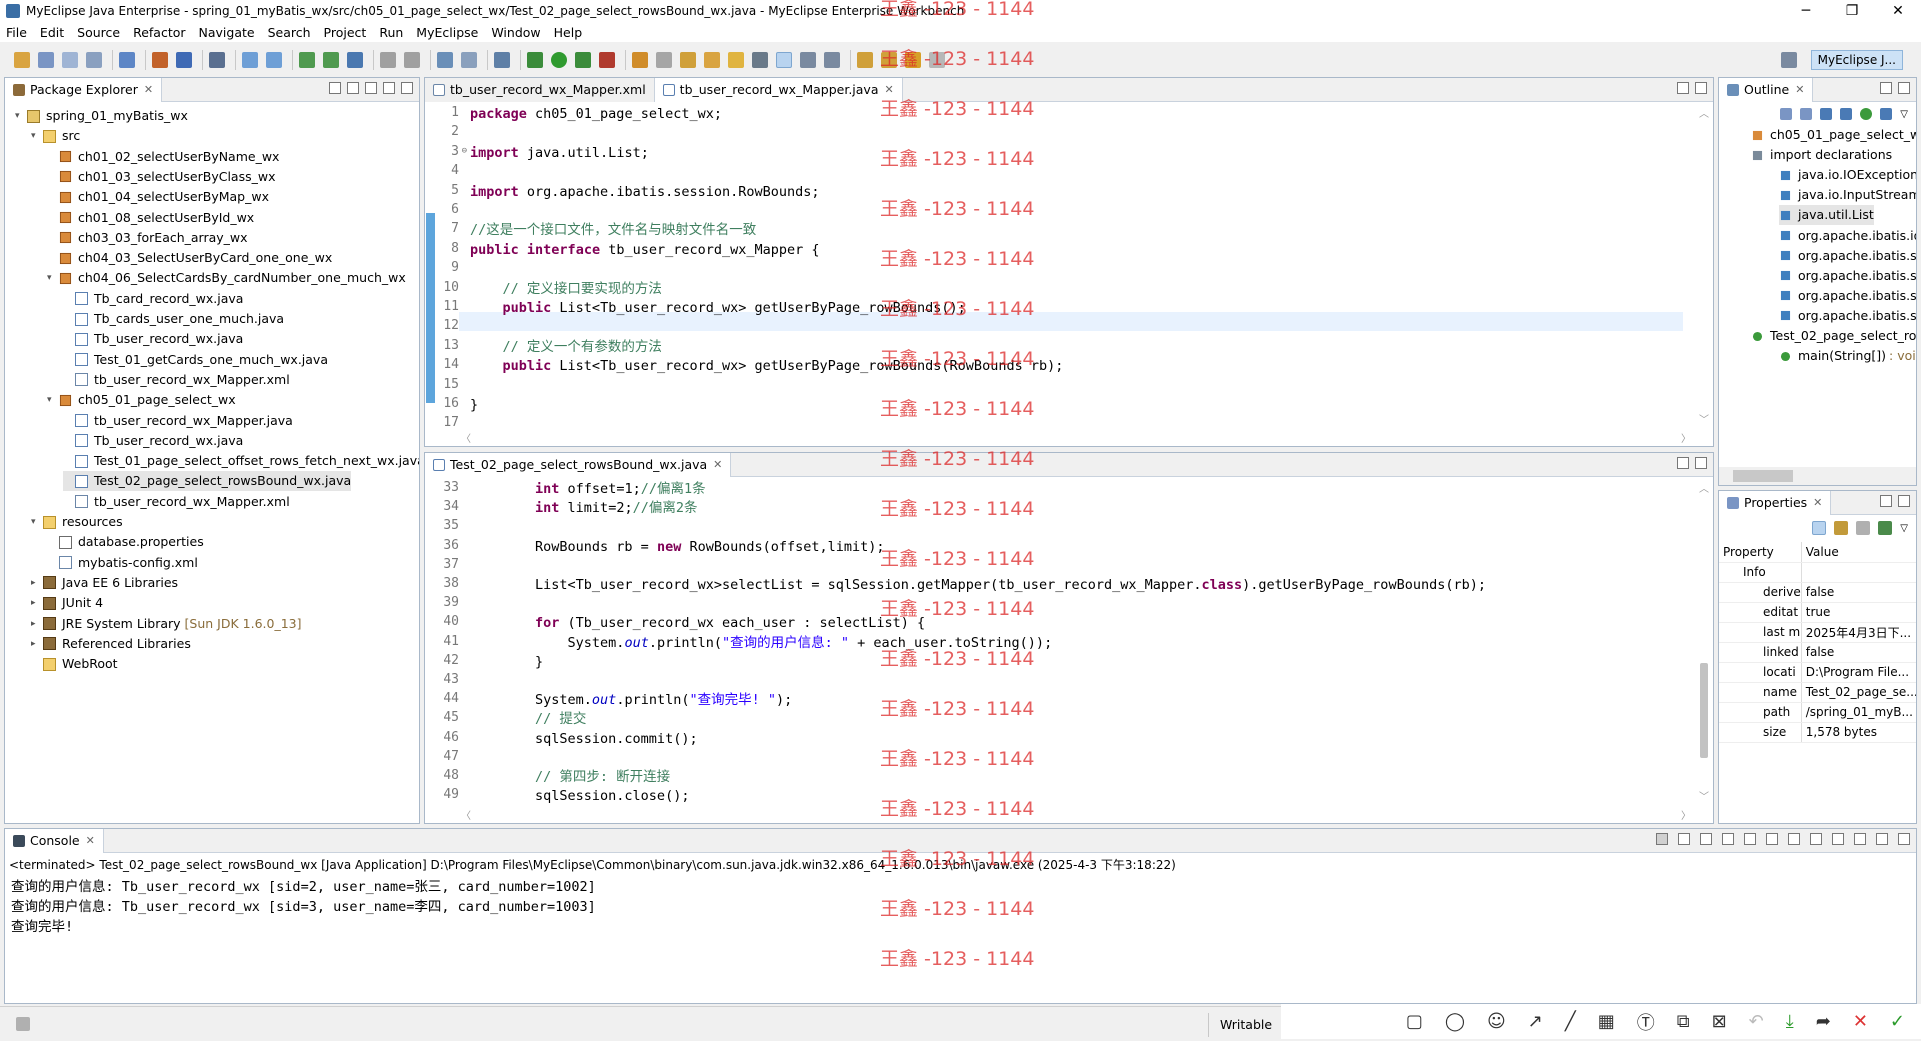 The height and width of the screenshot is (1041, 1921). Describe the element at coordinates (355, 60) in the screenshot. I see `globe-icon` at that location.